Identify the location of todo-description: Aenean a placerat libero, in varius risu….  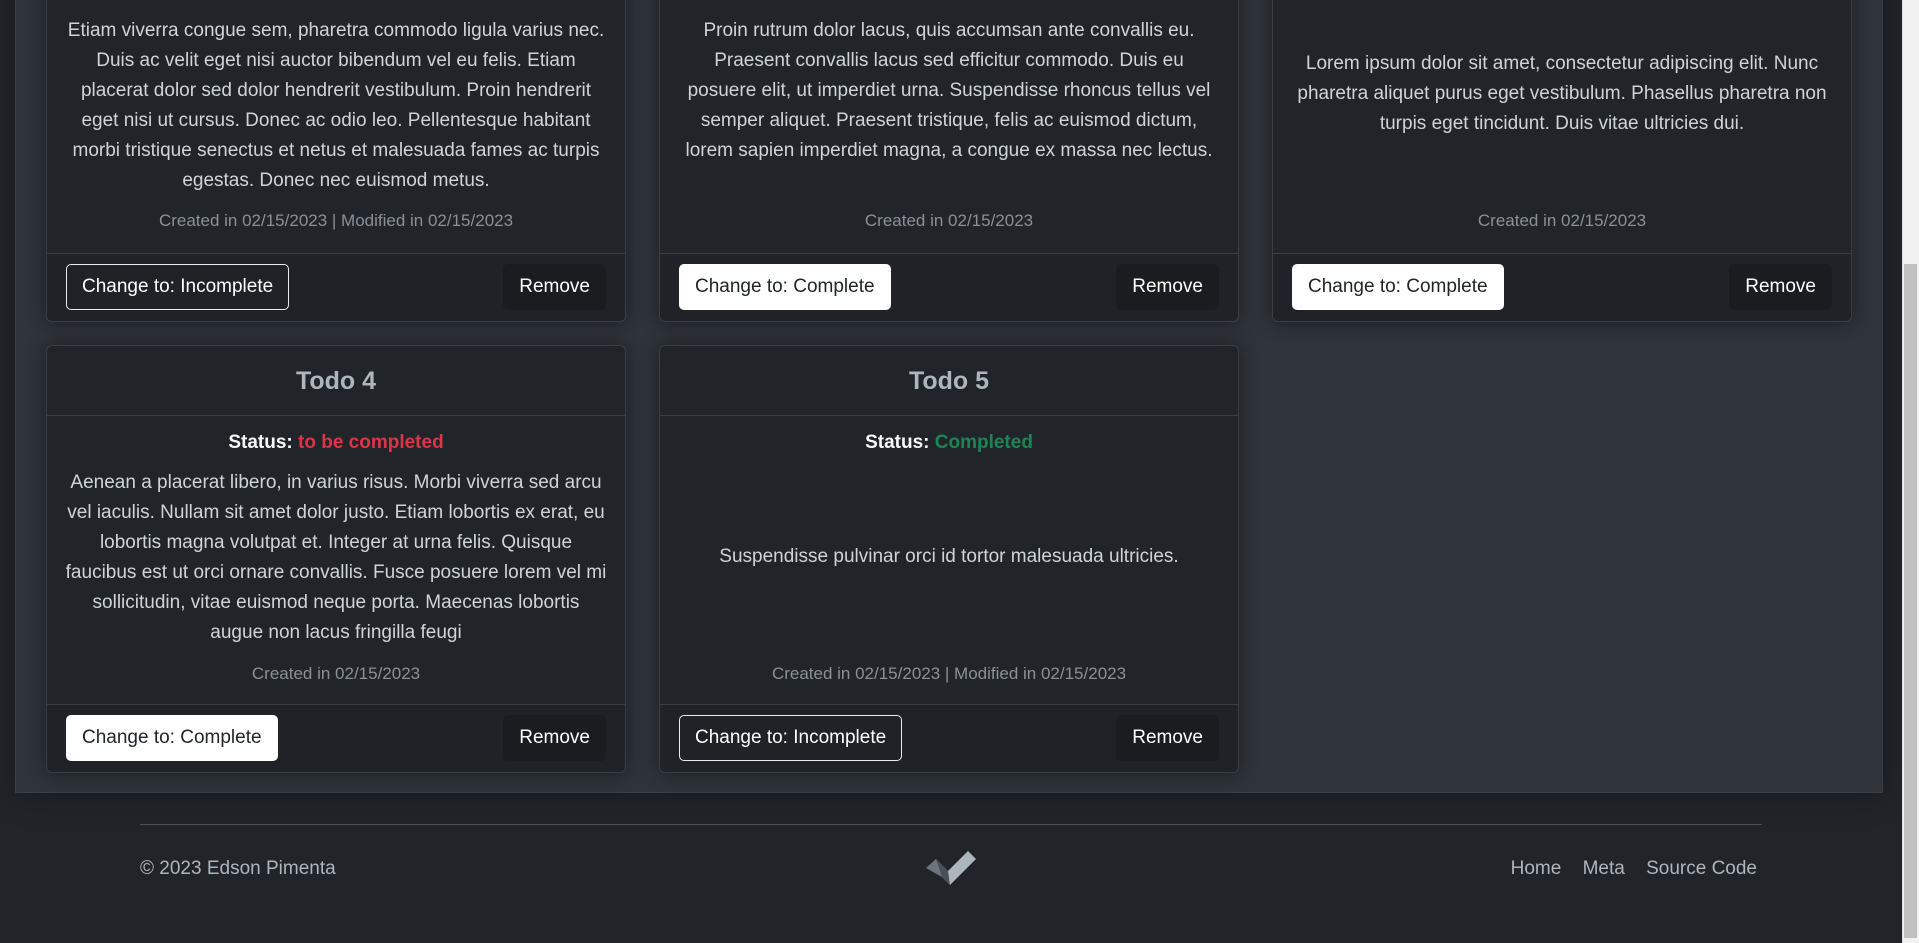
(336, 557).